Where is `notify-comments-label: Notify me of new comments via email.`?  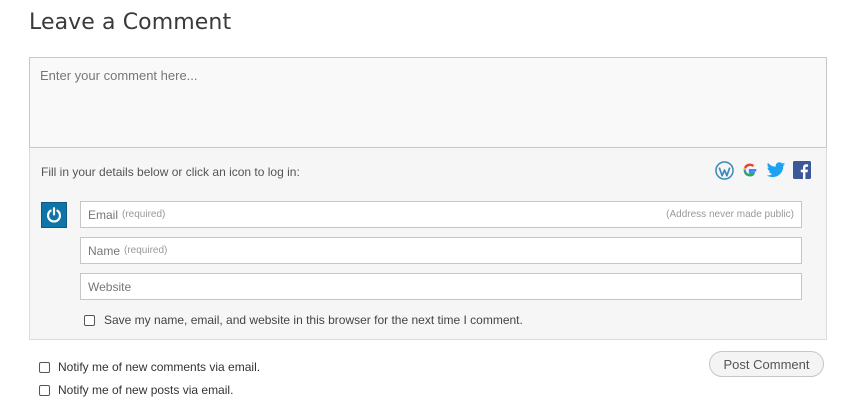
notify-comments-label: Notify me of new comments via email. is located at coordinates (159, 367).